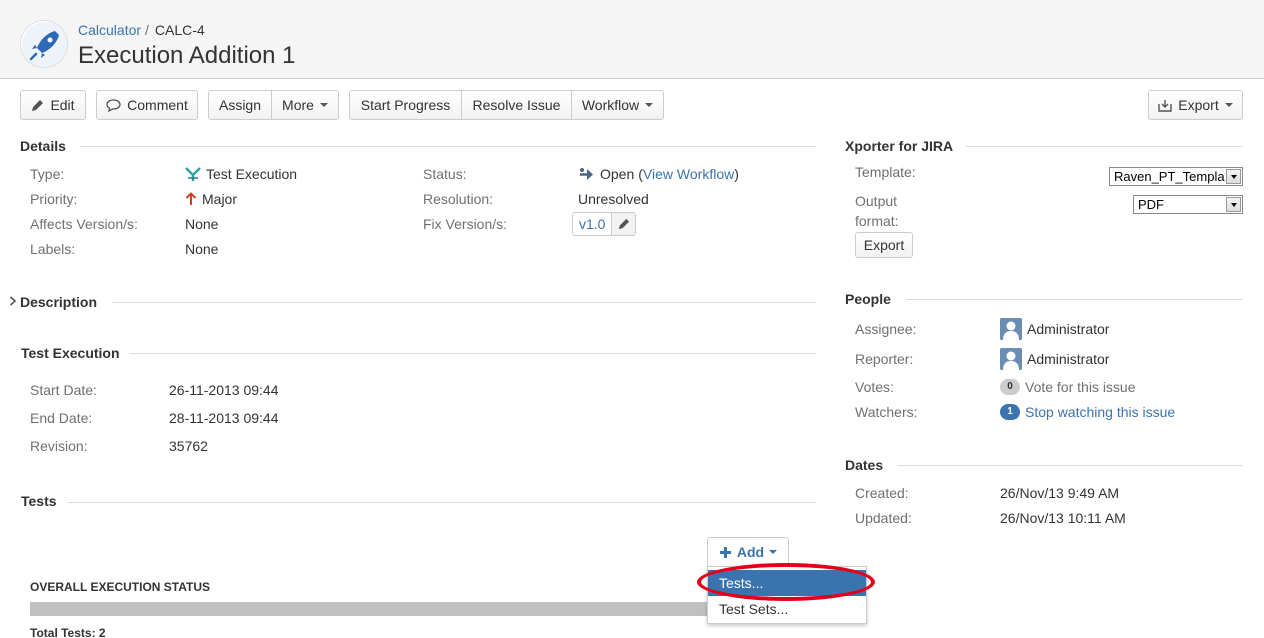  What do you see at coordinates (62, 105) in the screenshot?
I see `edit-button-label: Edit` at bounding box center [62, 105].